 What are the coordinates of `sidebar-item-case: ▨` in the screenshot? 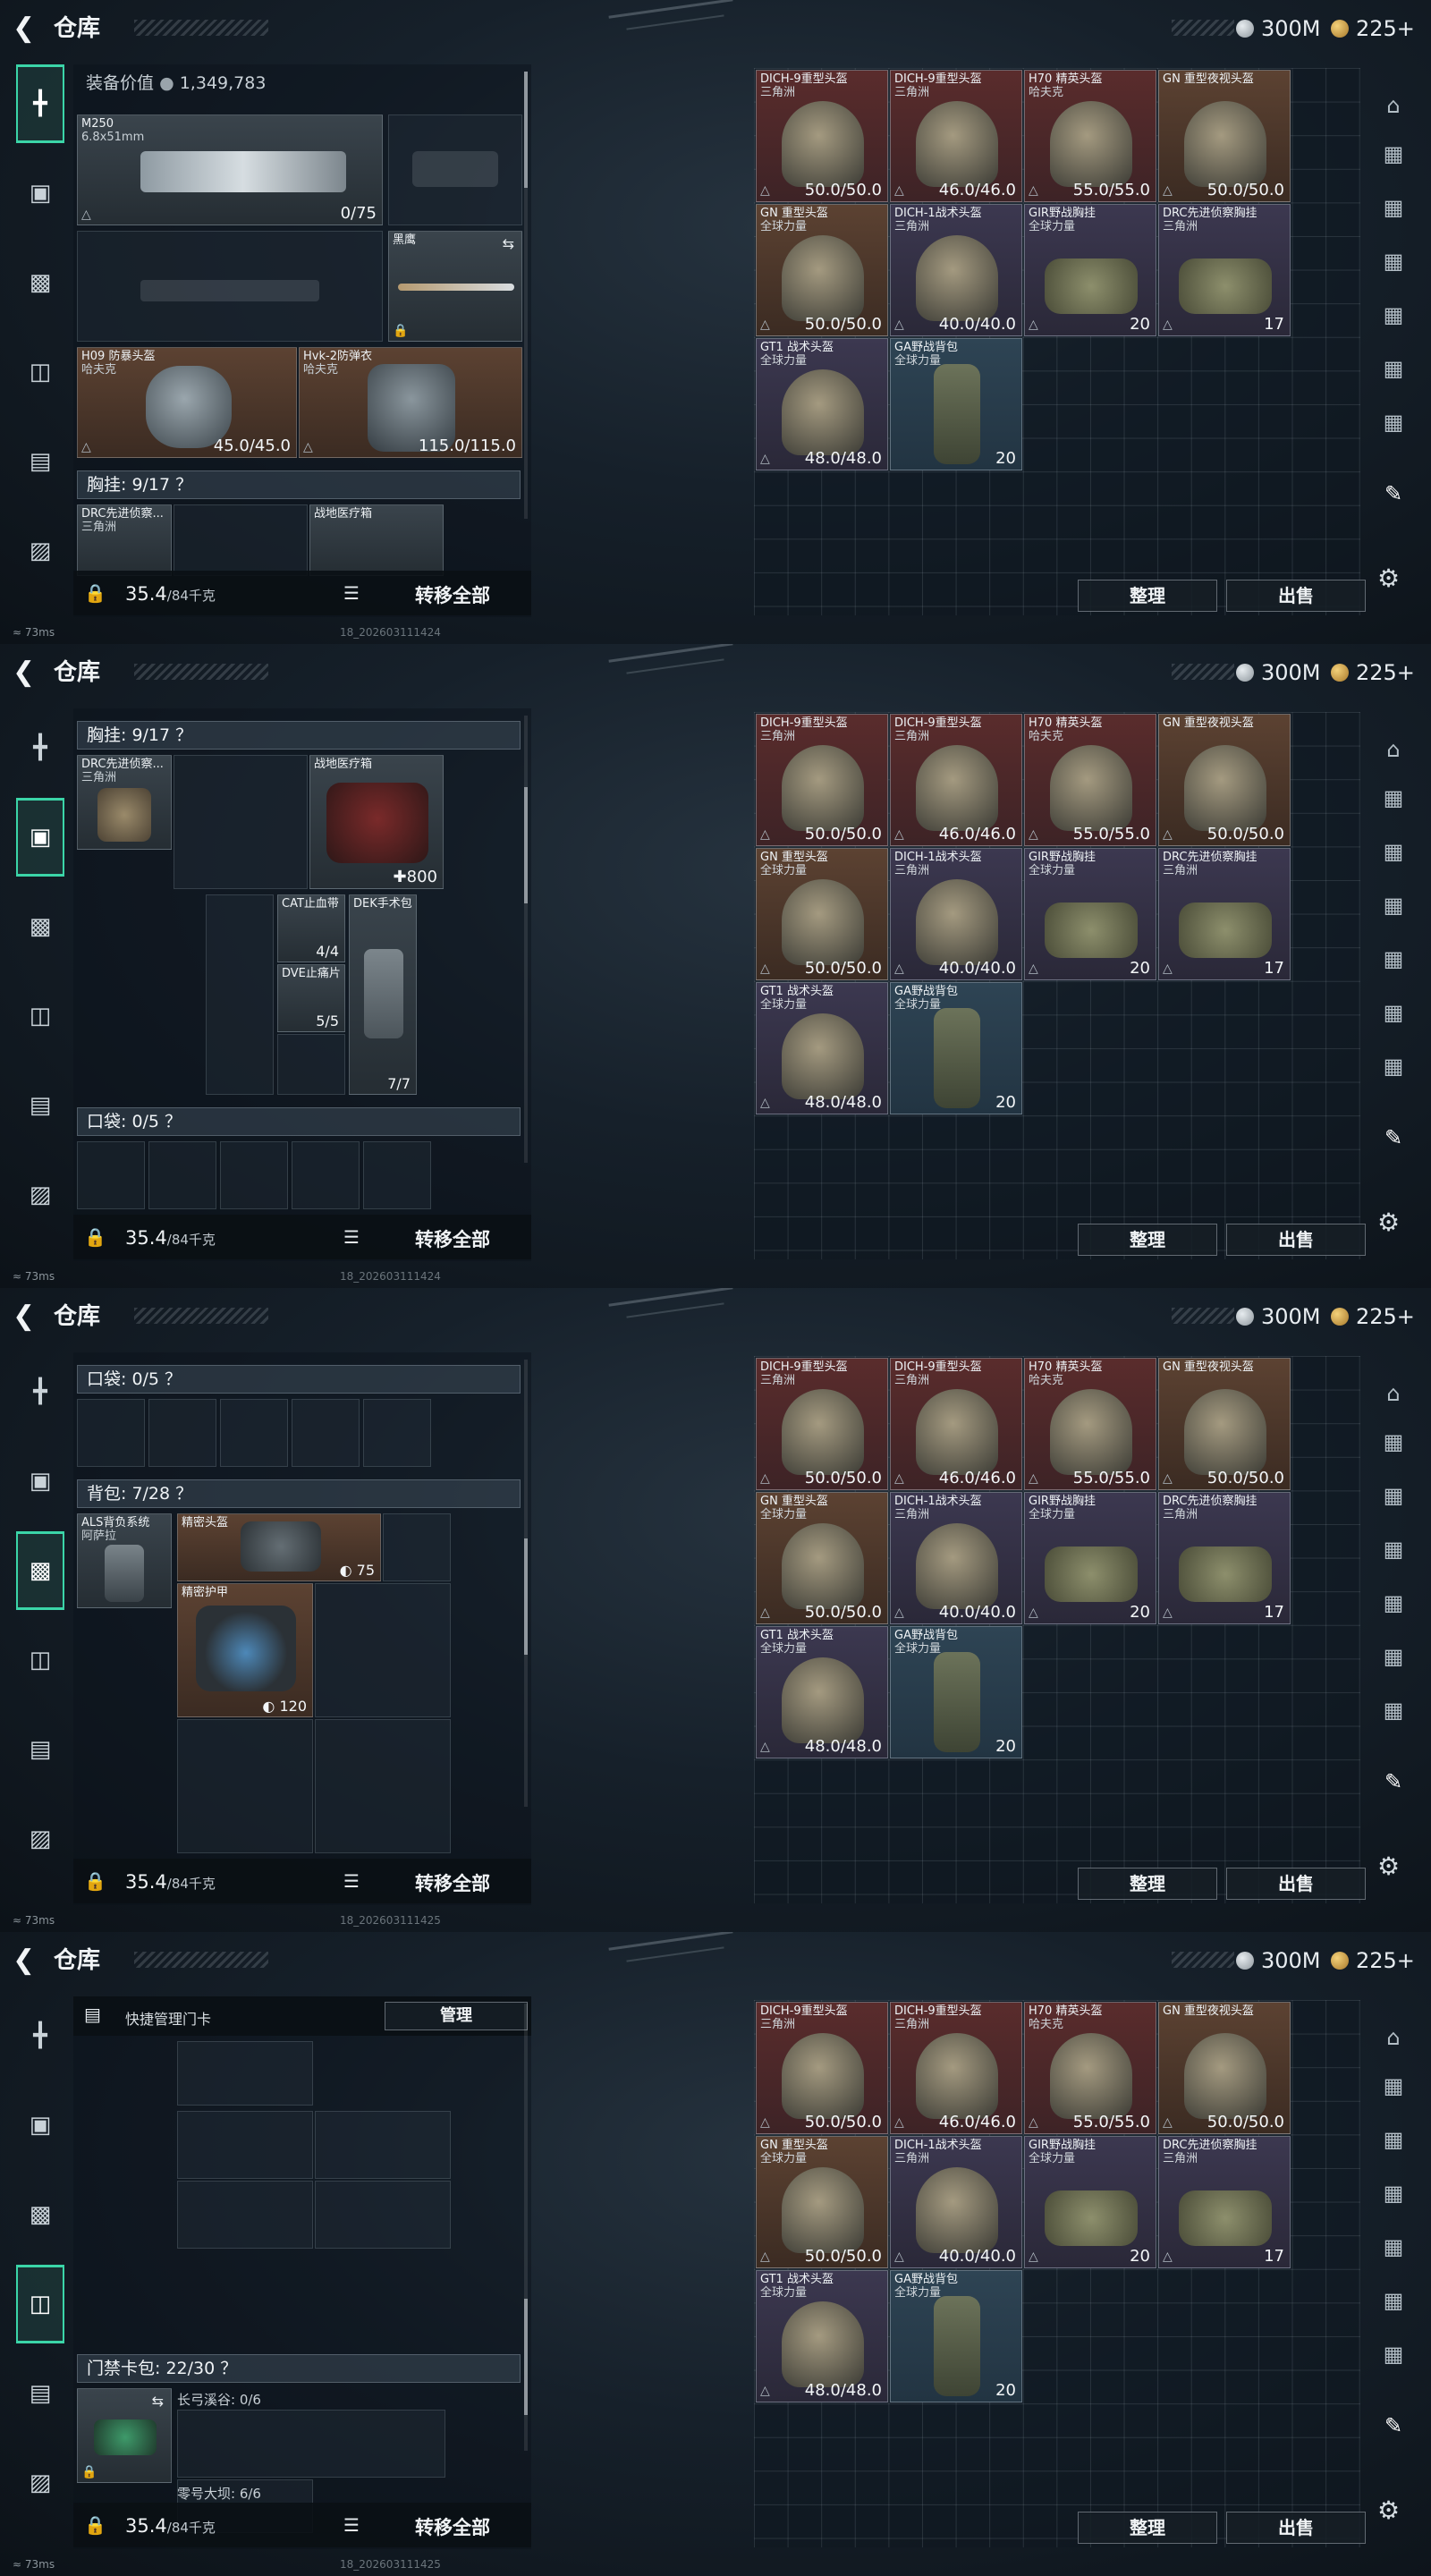 It's located at (40, 1839).